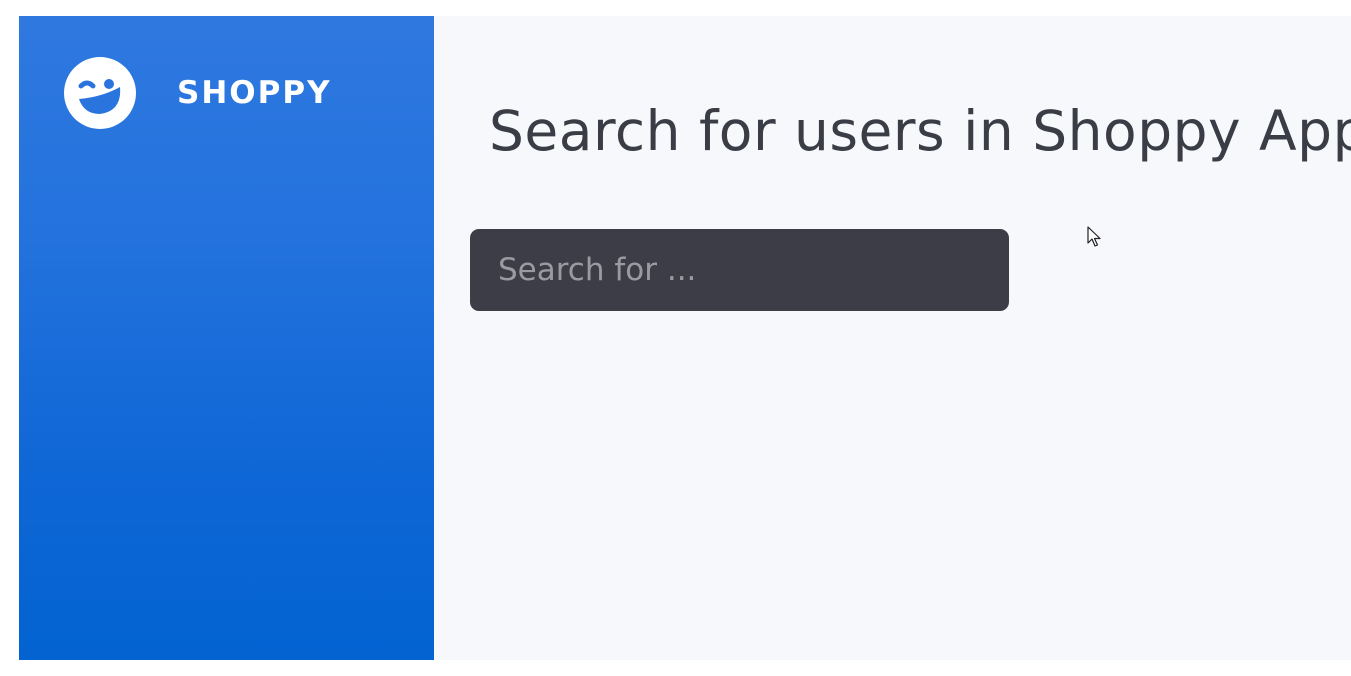 This screenshot has height=676, width=1351. Describe the element at coordinates (1094, 236) in the screenshot. I see `mouse-cursor-icon` at that location.